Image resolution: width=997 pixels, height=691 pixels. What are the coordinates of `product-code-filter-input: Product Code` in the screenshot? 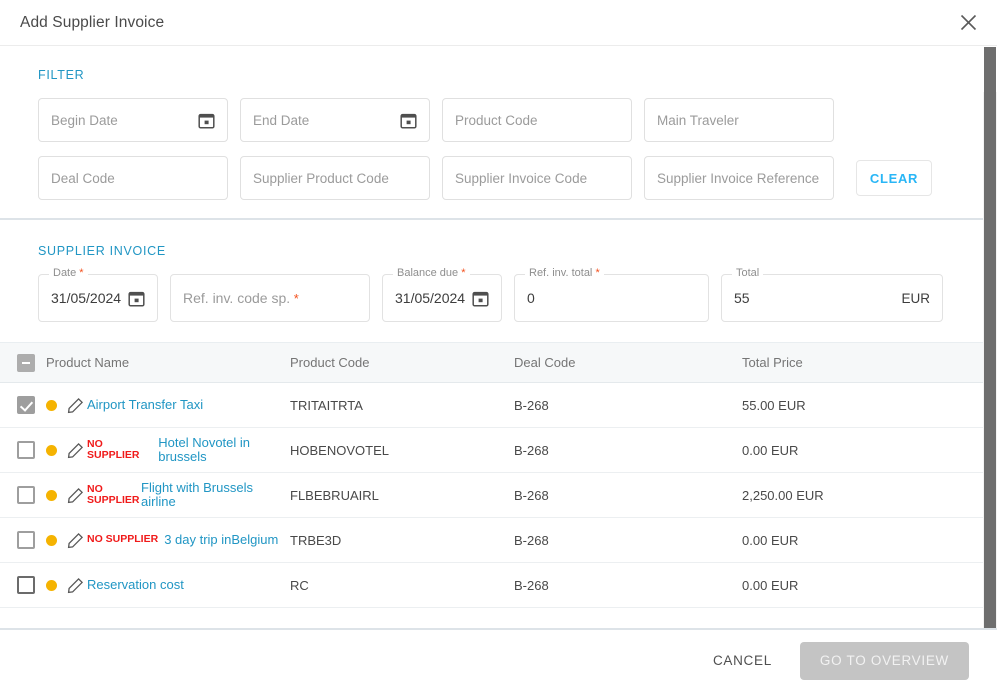 It's located at (537, 120).